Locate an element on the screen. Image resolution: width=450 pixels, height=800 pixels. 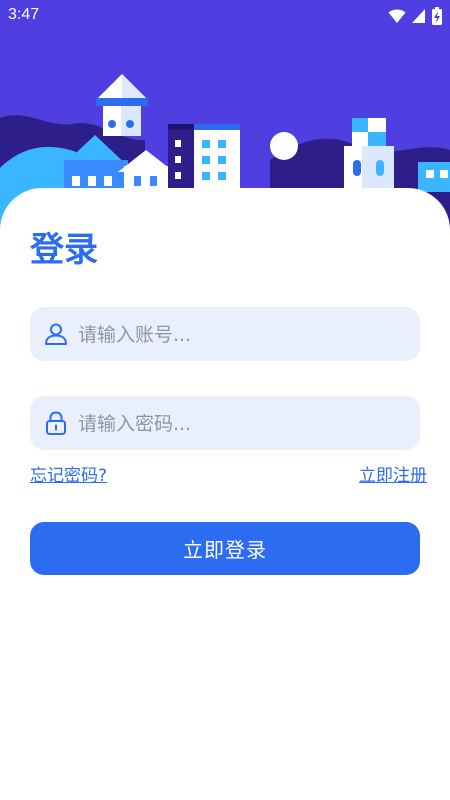
battery-charging-icon is located at coordinates (437, 16).